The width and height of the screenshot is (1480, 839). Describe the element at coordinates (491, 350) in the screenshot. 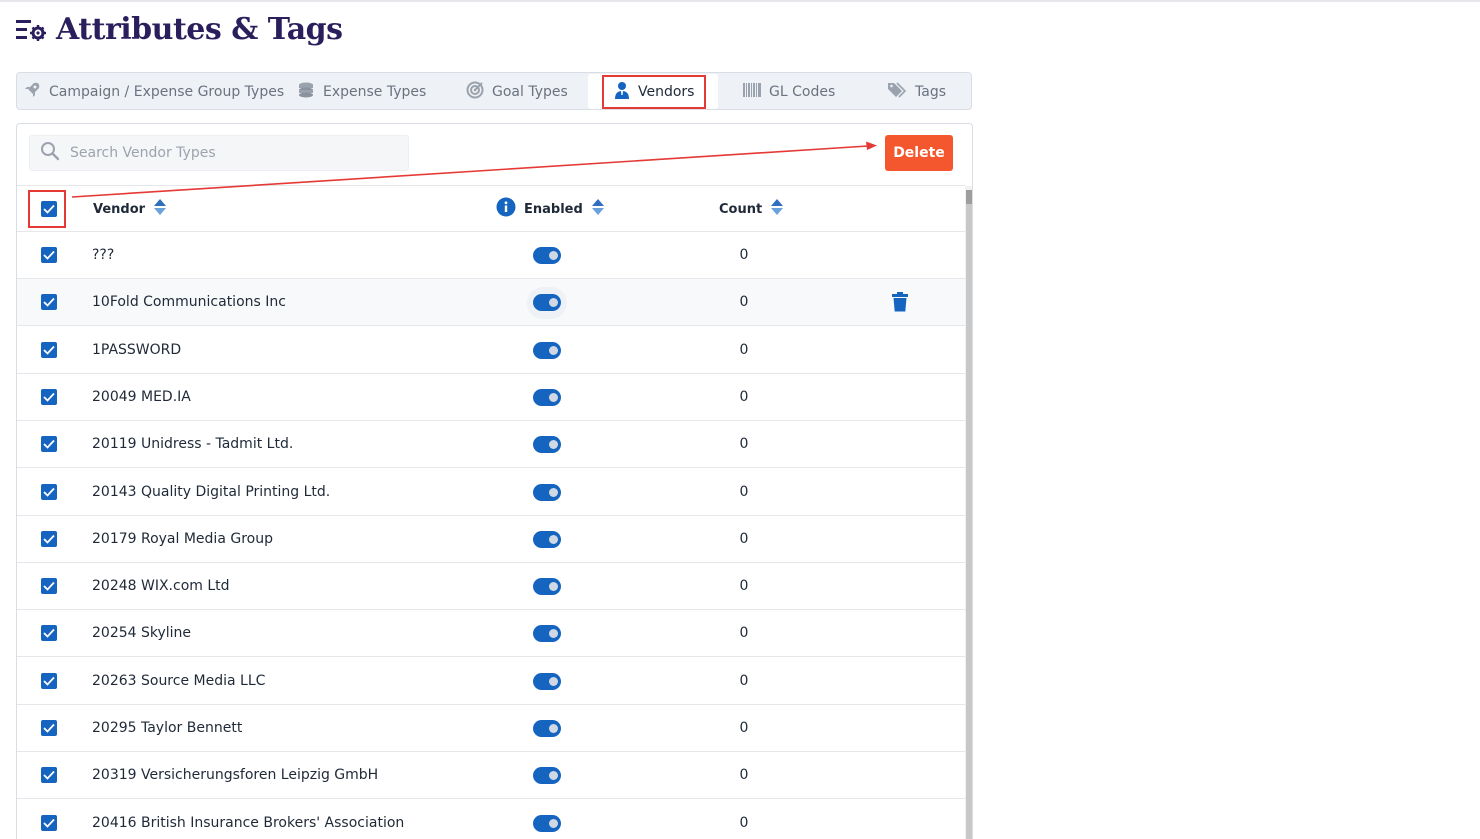

I see `table-row: 1PASSWORD 0` at that location.